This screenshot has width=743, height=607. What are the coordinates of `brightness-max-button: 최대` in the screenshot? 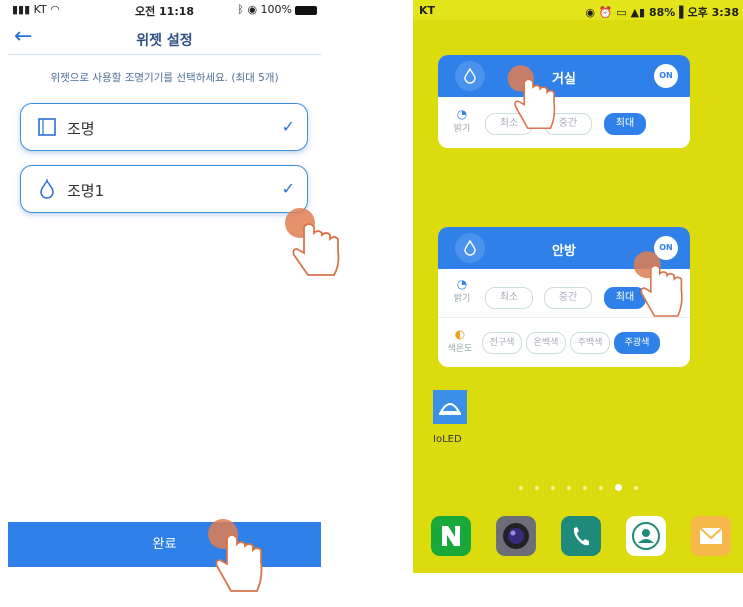 It's located at (625, 124).